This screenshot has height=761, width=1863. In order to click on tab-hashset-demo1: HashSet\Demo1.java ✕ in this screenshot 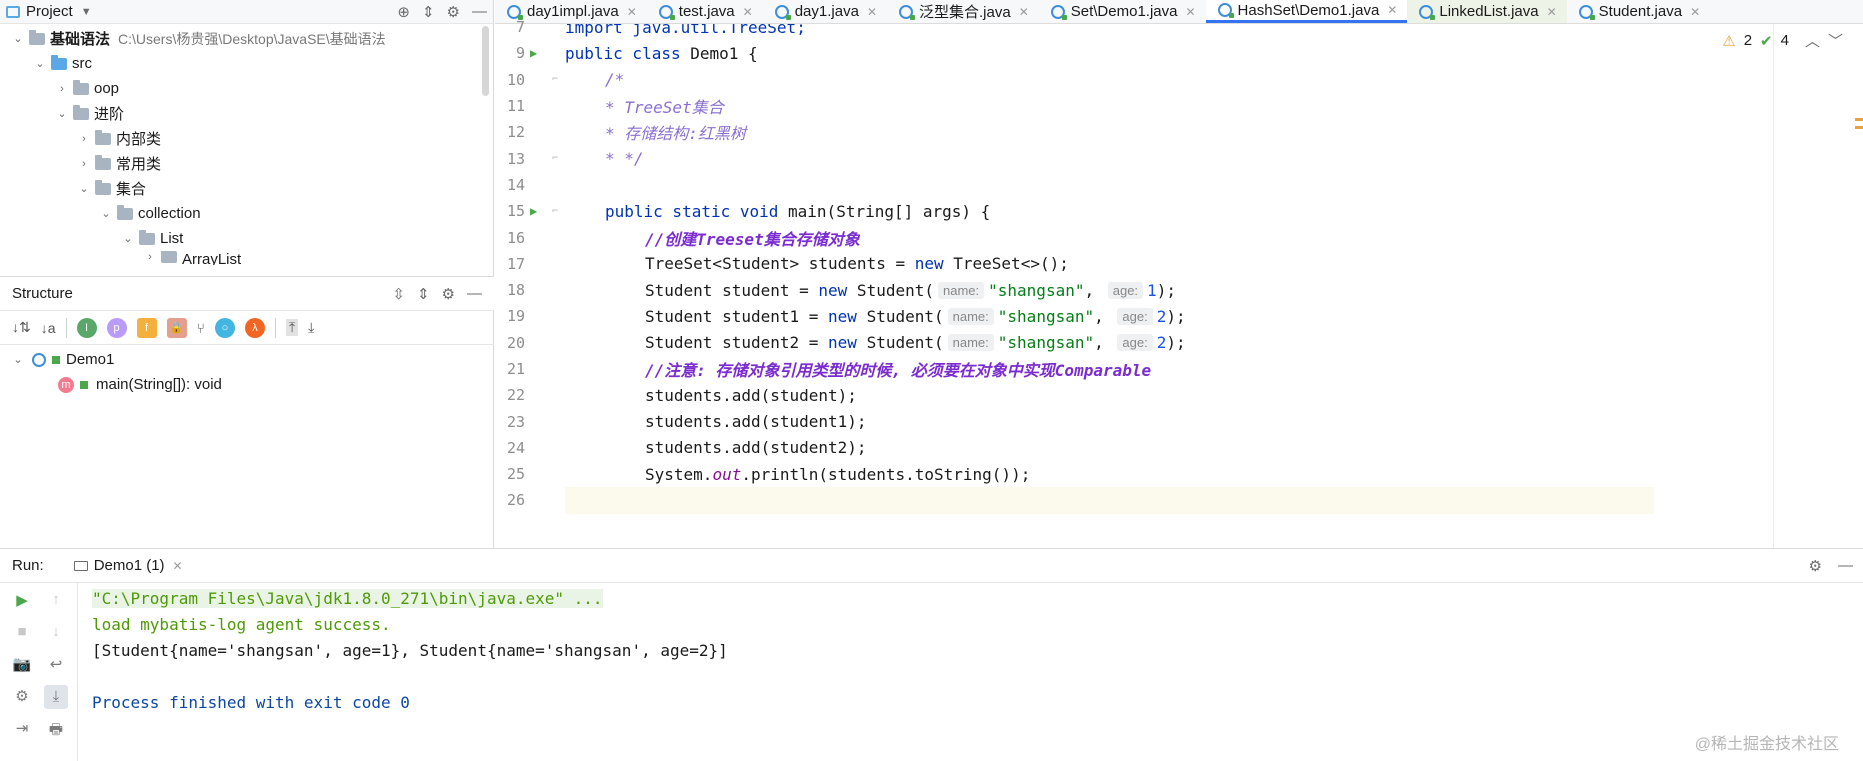, I will do `click(1306, 11)`.